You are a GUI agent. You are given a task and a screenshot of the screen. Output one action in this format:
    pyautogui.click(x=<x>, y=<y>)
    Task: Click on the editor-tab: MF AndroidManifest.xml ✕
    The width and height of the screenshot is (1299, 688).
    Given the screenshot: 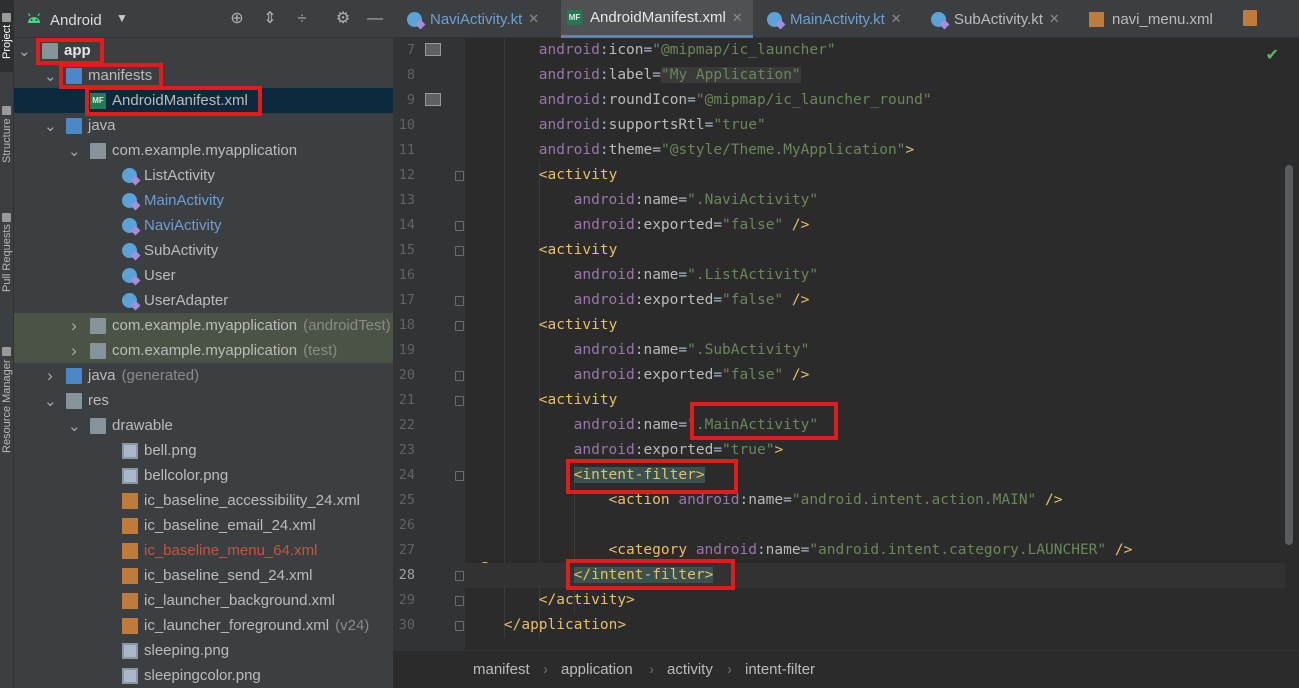 What is the action you would take?
    pyautogui.click(x=657, y=19)
    